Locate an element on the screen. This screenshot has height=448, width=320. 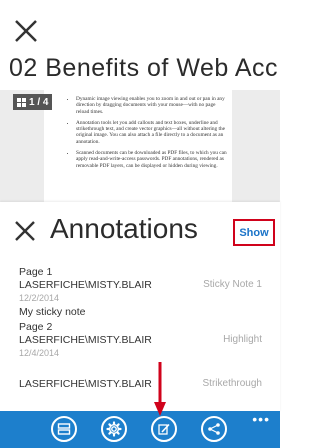
gear-icon is located at coordinates (114, 429).